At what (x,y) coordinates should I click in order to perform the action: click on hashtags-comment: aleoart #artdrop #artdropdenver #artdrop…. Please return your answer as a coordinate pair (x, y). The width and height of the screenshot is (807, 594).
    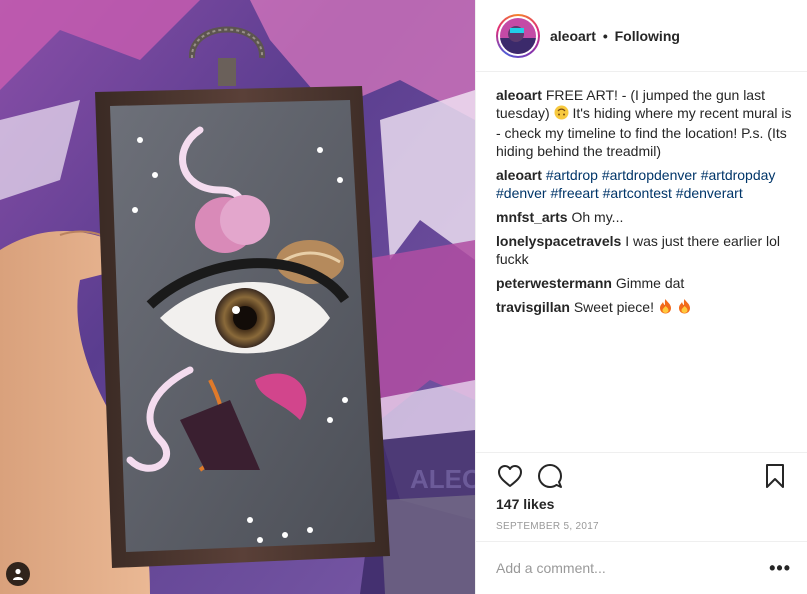
    Looking at the image, I should click on (645, 184).